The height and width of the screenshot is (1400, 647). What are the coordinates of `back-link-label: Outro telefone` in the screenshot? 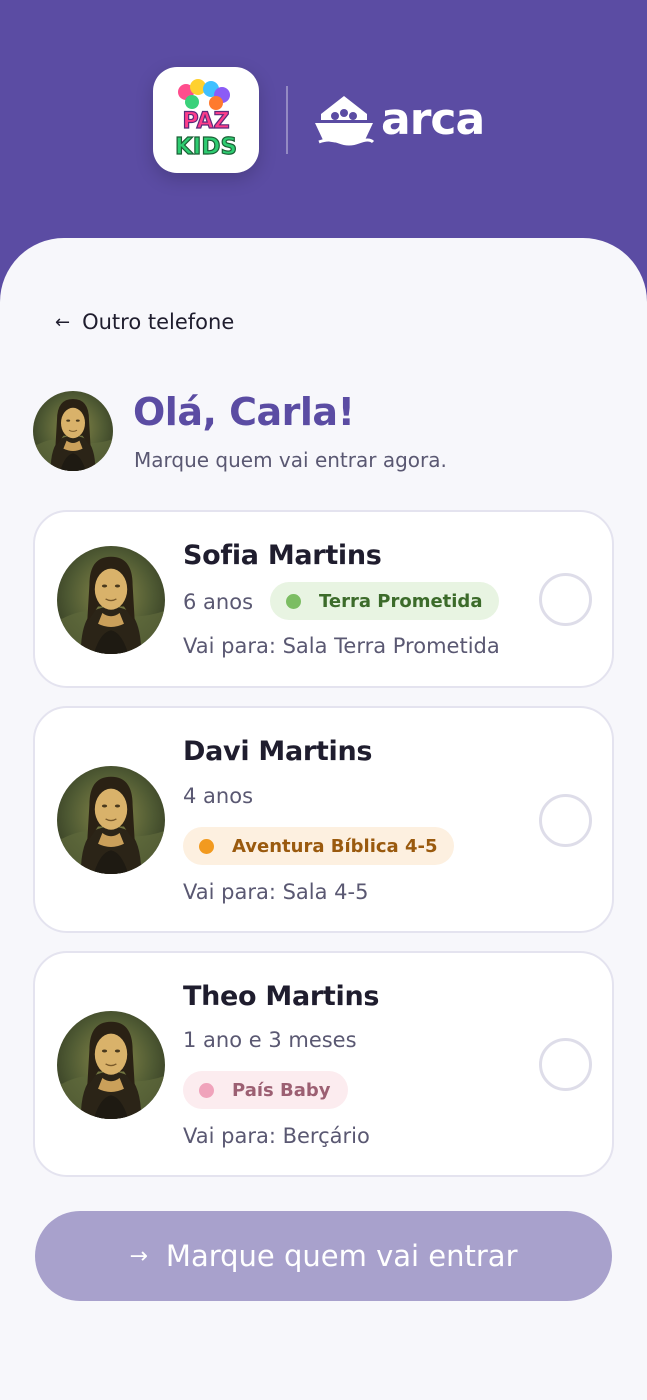 It's located at (158, 322).